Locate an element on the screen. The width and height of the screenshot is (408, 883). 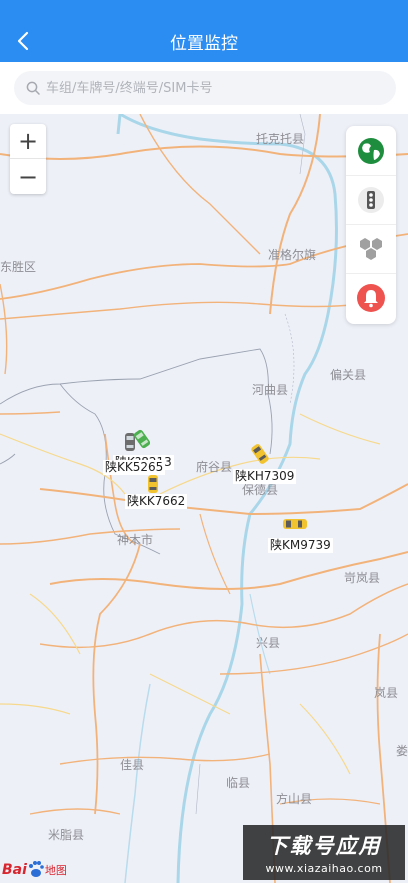
zoom-out-button: − is located at coordinates (28, 176).